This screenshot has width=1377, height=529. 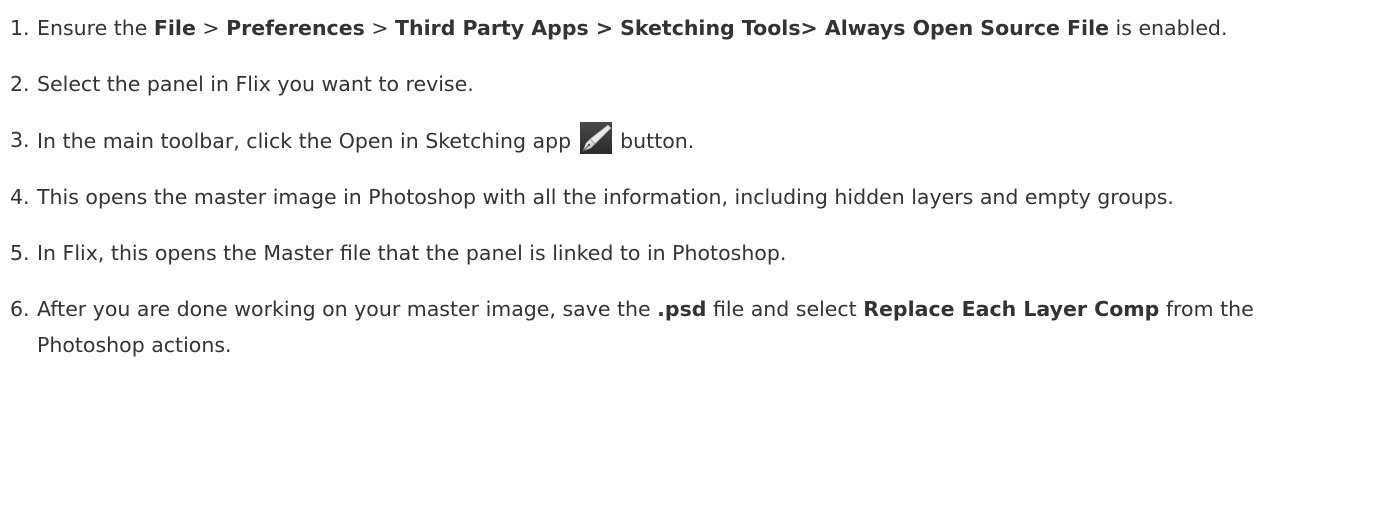 What do you see at coordinates (20, 197) in the screenshot?
I see `step-number: 4.` at bounding box center [20, 197].